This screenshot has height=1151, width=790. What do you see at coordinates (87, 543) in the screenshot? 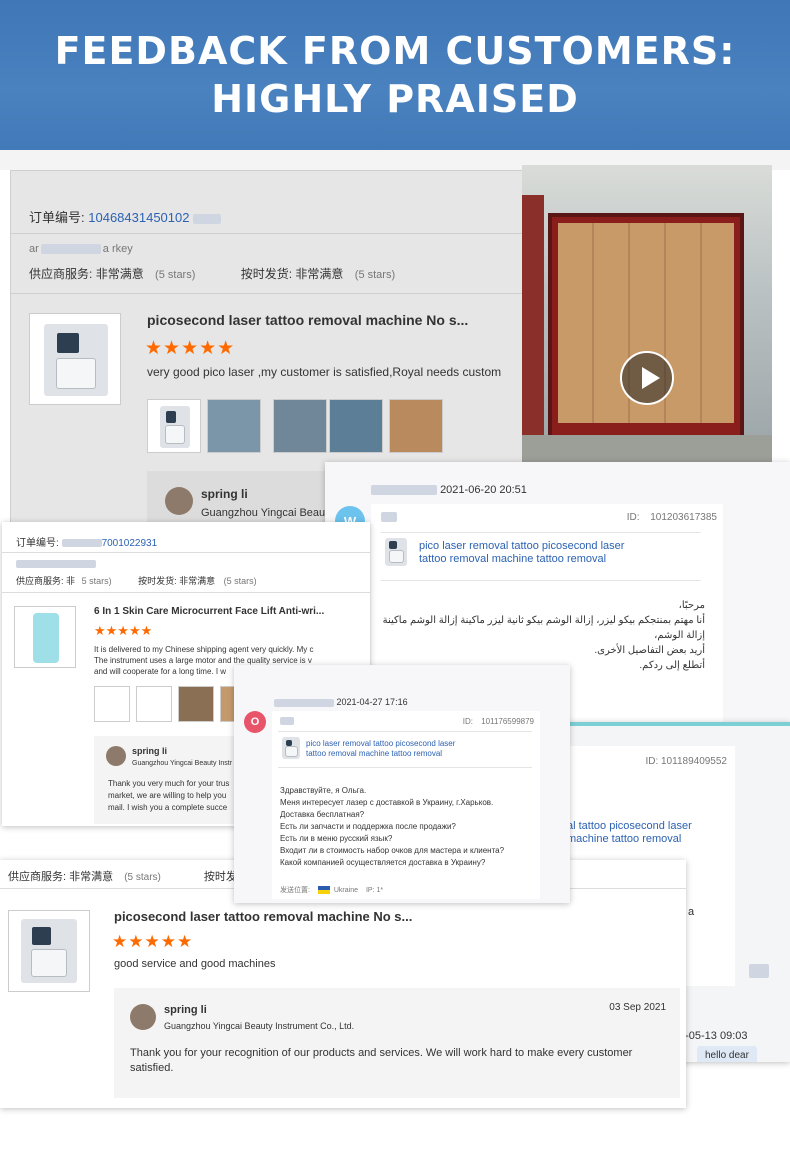
I see `order-number-row: 订单编号: 7001022931` at bounding box center [87, 543].